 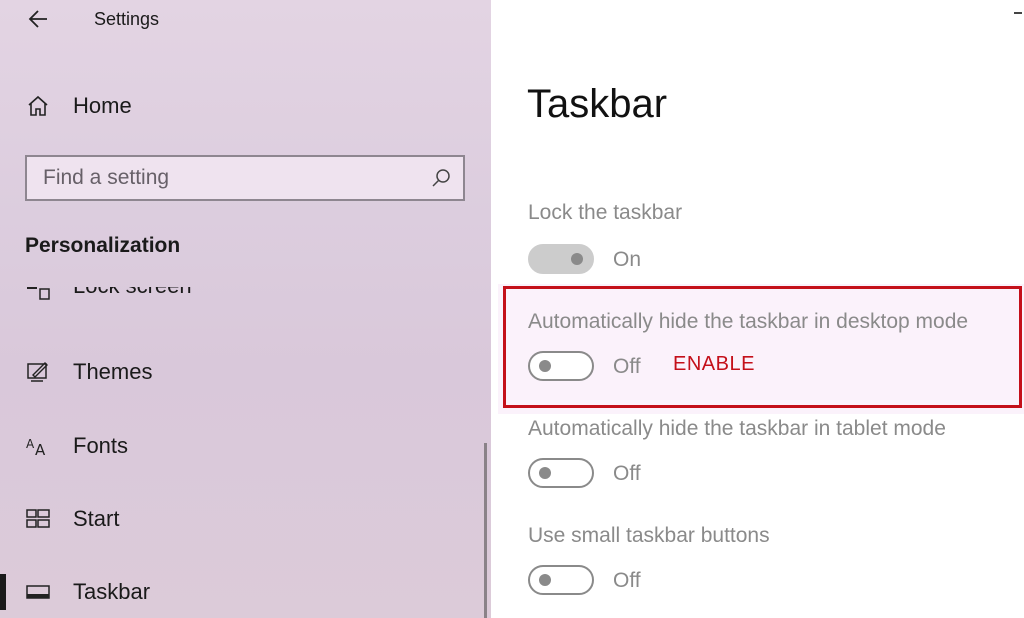 I want to click on back-button, so click(x=38, y=19).